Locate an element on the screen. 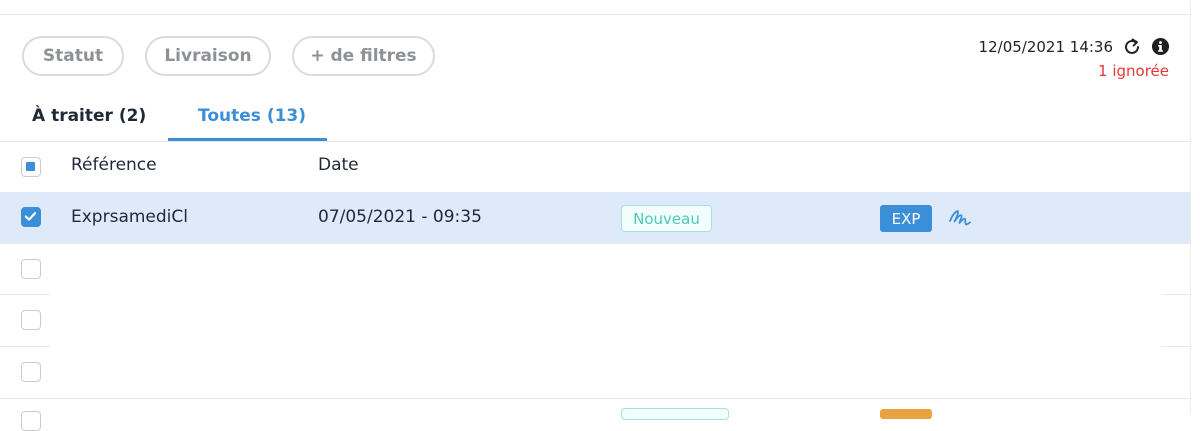  filter-statut-button: Statut is located at coordinates (73, 56).